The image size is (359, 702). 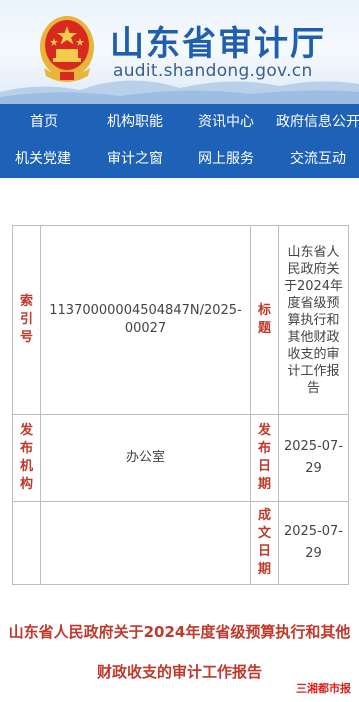 What do you see at coordinates (26, 543) in the screenshot?
I see `empty-label-cell` at bounding box center [26, 543].